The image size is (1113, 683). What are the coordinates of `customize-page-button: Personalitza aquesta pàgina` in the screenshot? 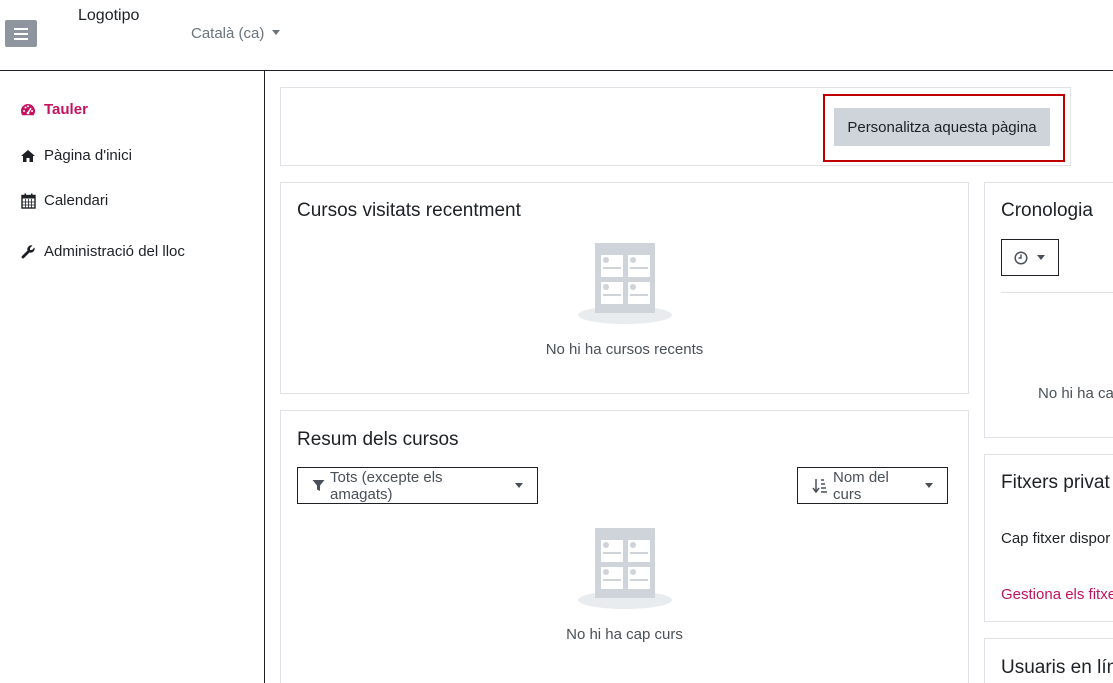 It's located at (942, 127).